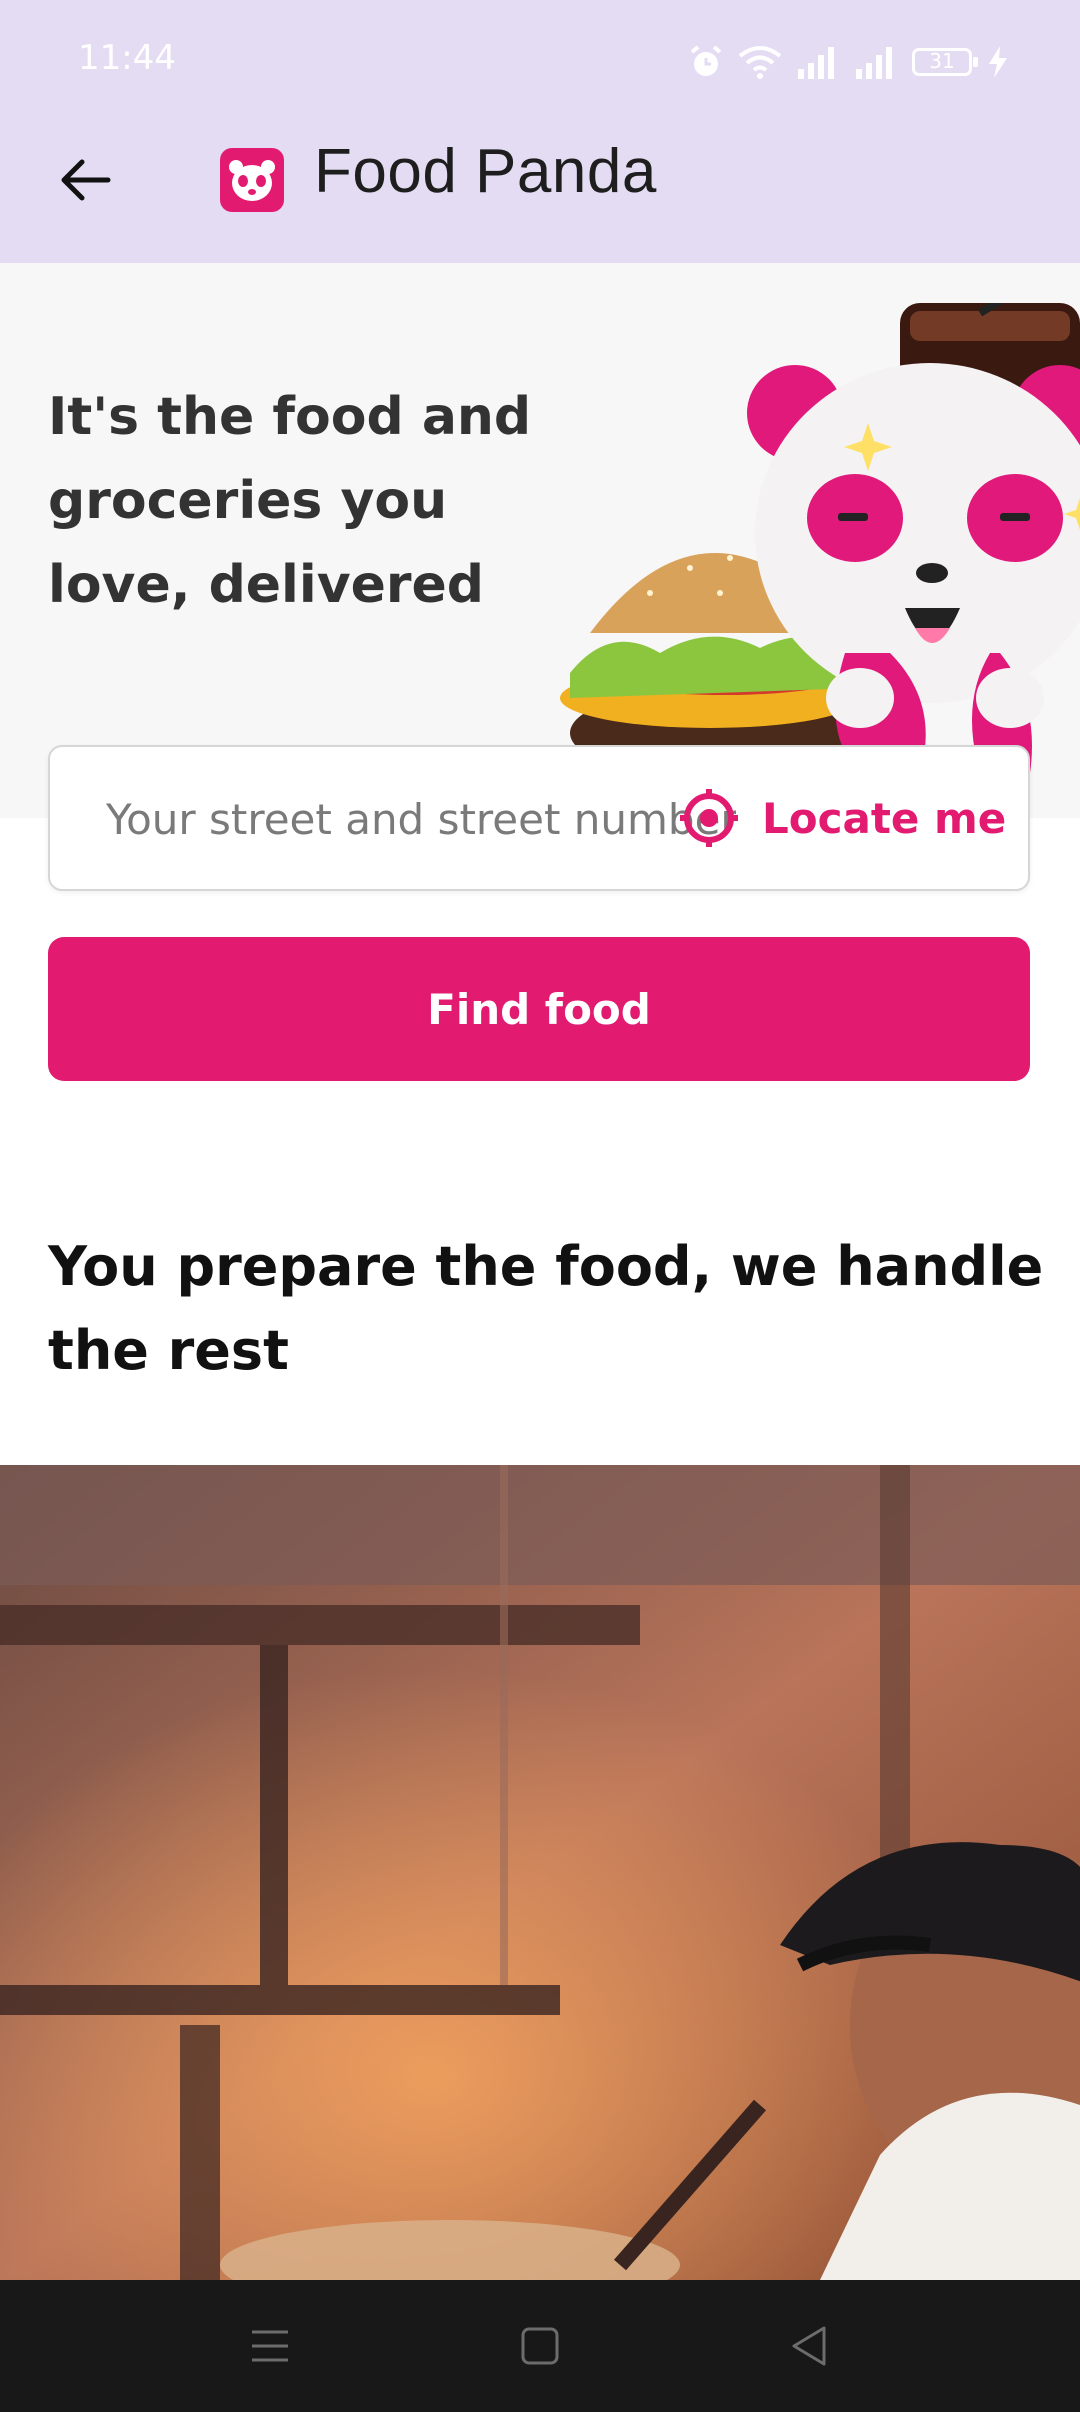 The height and width of the screenshot is (2412, 1080). I want to click on arrow-left-icon, so click(86, 180).